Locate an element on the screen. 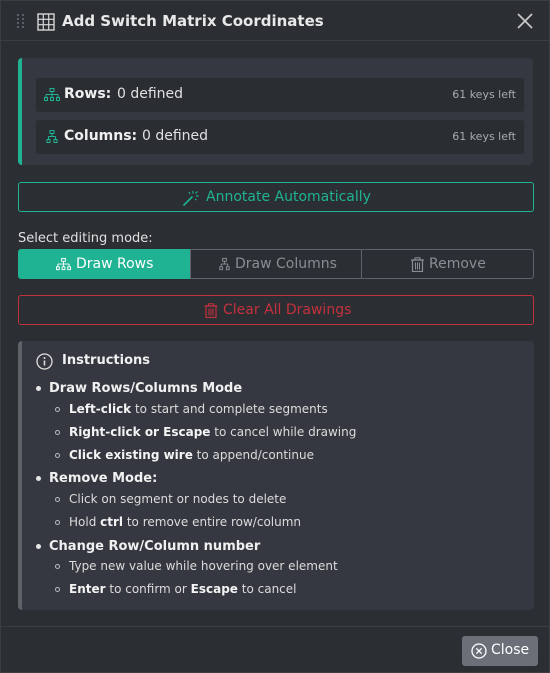 The height and width of the screenshot is (673, 550). grid-icon is located at coordinates (46, 22).